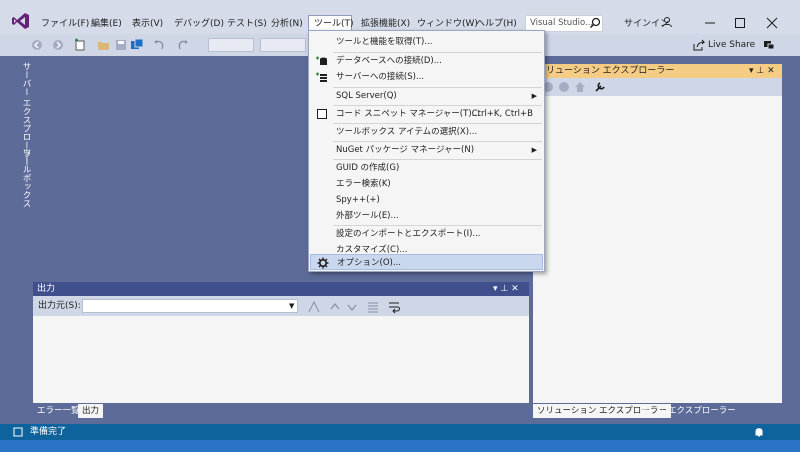  Describe the element at coordinates (426, 168) in the screenshot. I see `menu-item-create-guid: GUID の作成(G)` at that location.